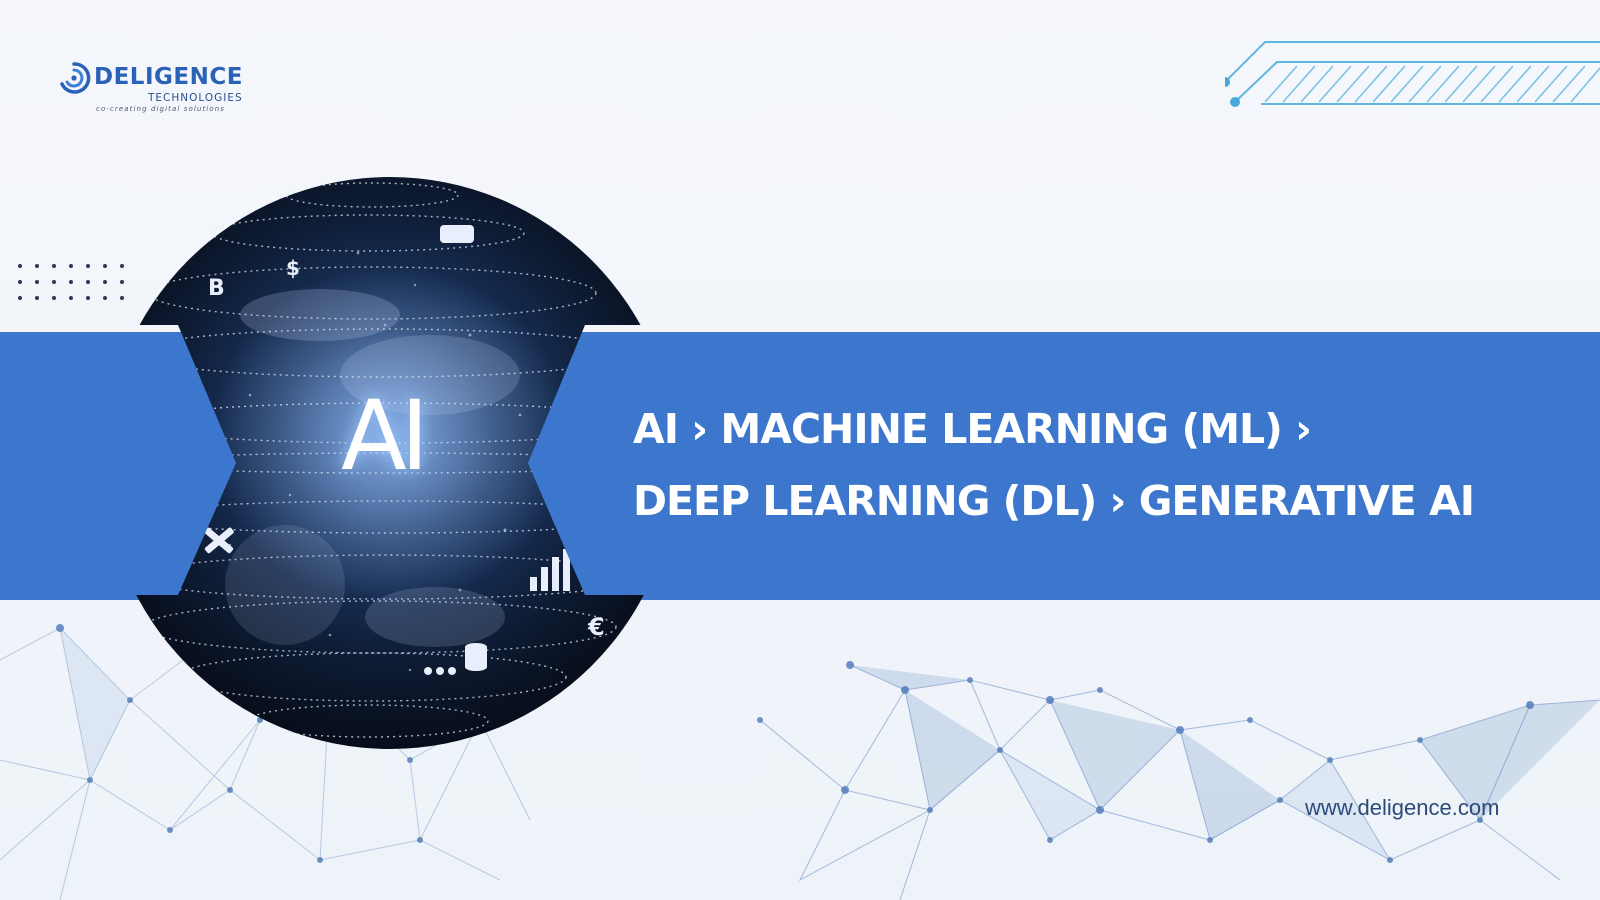  I want to click on circuit-decoration-icon, so click(1412, 74).